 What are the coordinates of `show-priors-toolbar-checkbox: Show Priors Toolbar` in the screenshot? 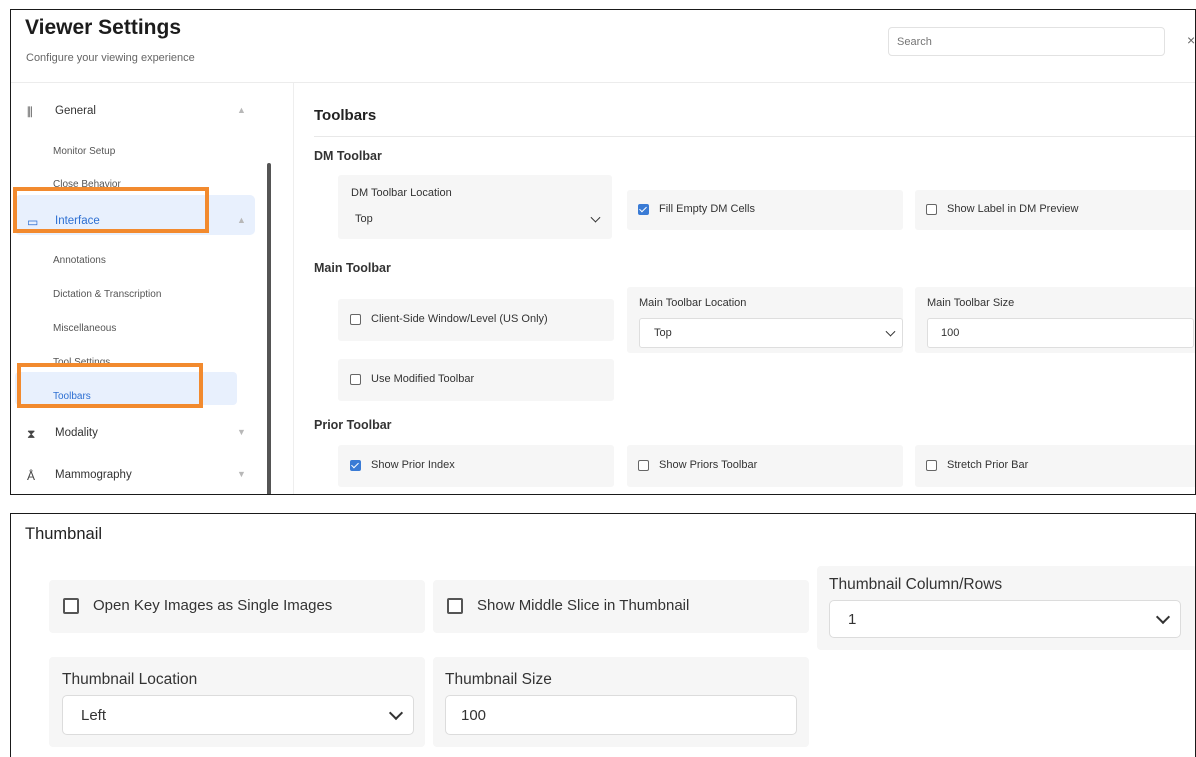 It's located at (697, 465).